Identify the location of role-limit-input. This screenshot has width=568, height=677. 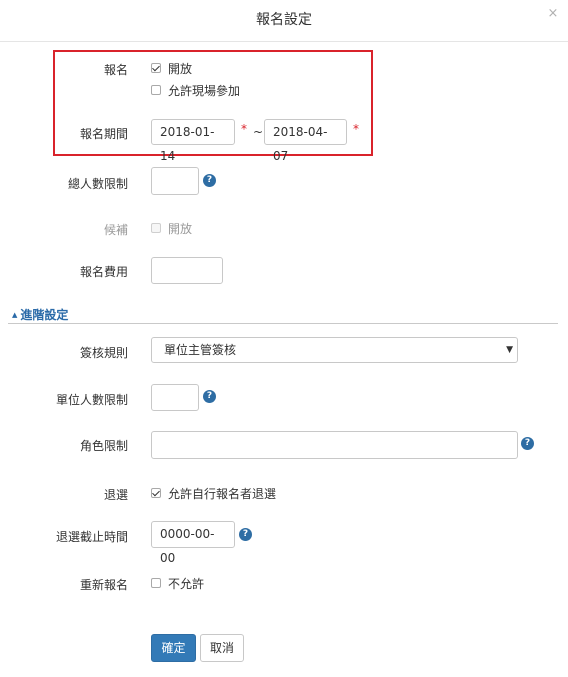
(334, 445).